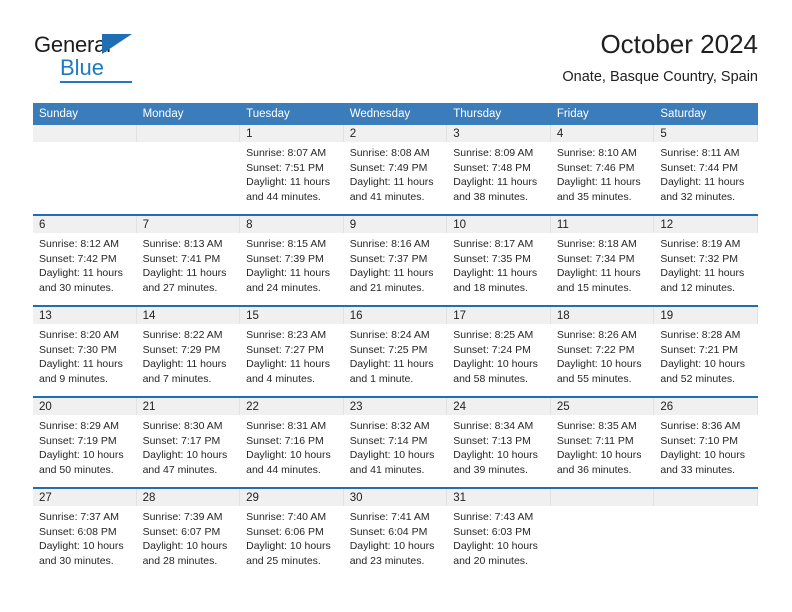 The width and height of the screenshot is (792, 612). Describe the element at coordinates (490, 287) in the screenshot. I see `daylight-text: and 18 minutes.` at that location.